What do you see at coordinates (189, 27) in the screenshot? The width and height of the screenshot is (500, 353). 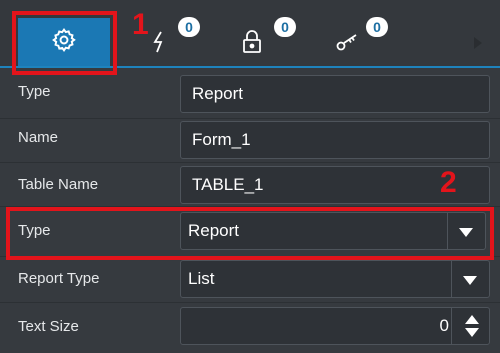 I see `events-count-badge: 0` at bounding box center [189, 27].